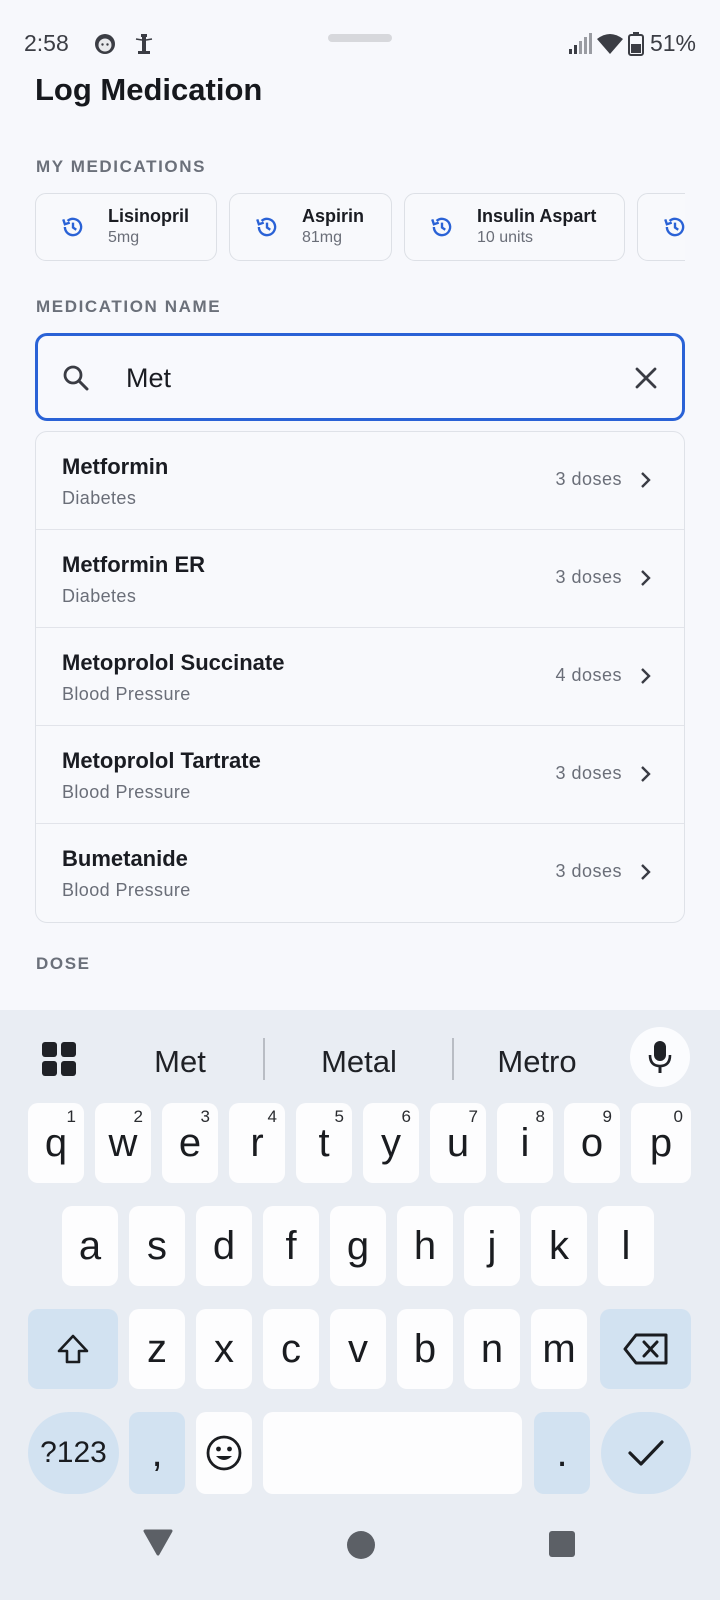 This screenshot has height=1600, width=720. Describe the element at coordinates (537, 216) in the screenshot. I see `chip-name: Insulin Aspart` at that location.